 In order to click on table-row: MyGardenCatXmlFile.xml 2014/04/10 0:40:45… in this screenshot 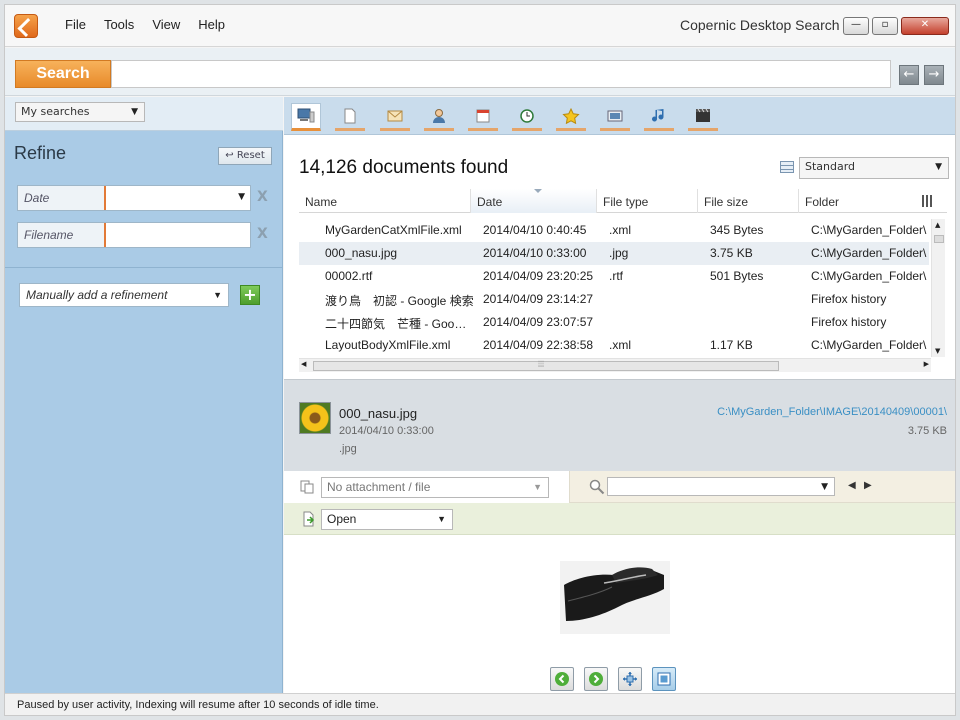, I will do `click(614, 230)`.